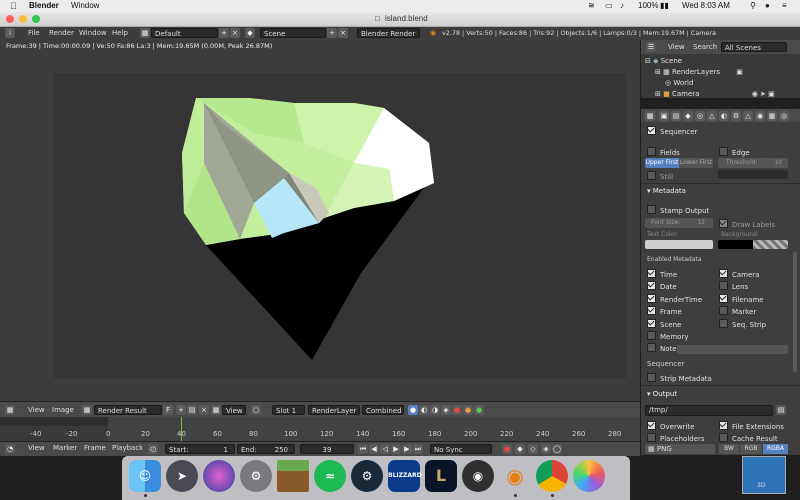 This screenshot has height=500, width=800. Describe the element at coordinates (712, 116) in the screenshot. I see `tab-object-icon: △` at that location.